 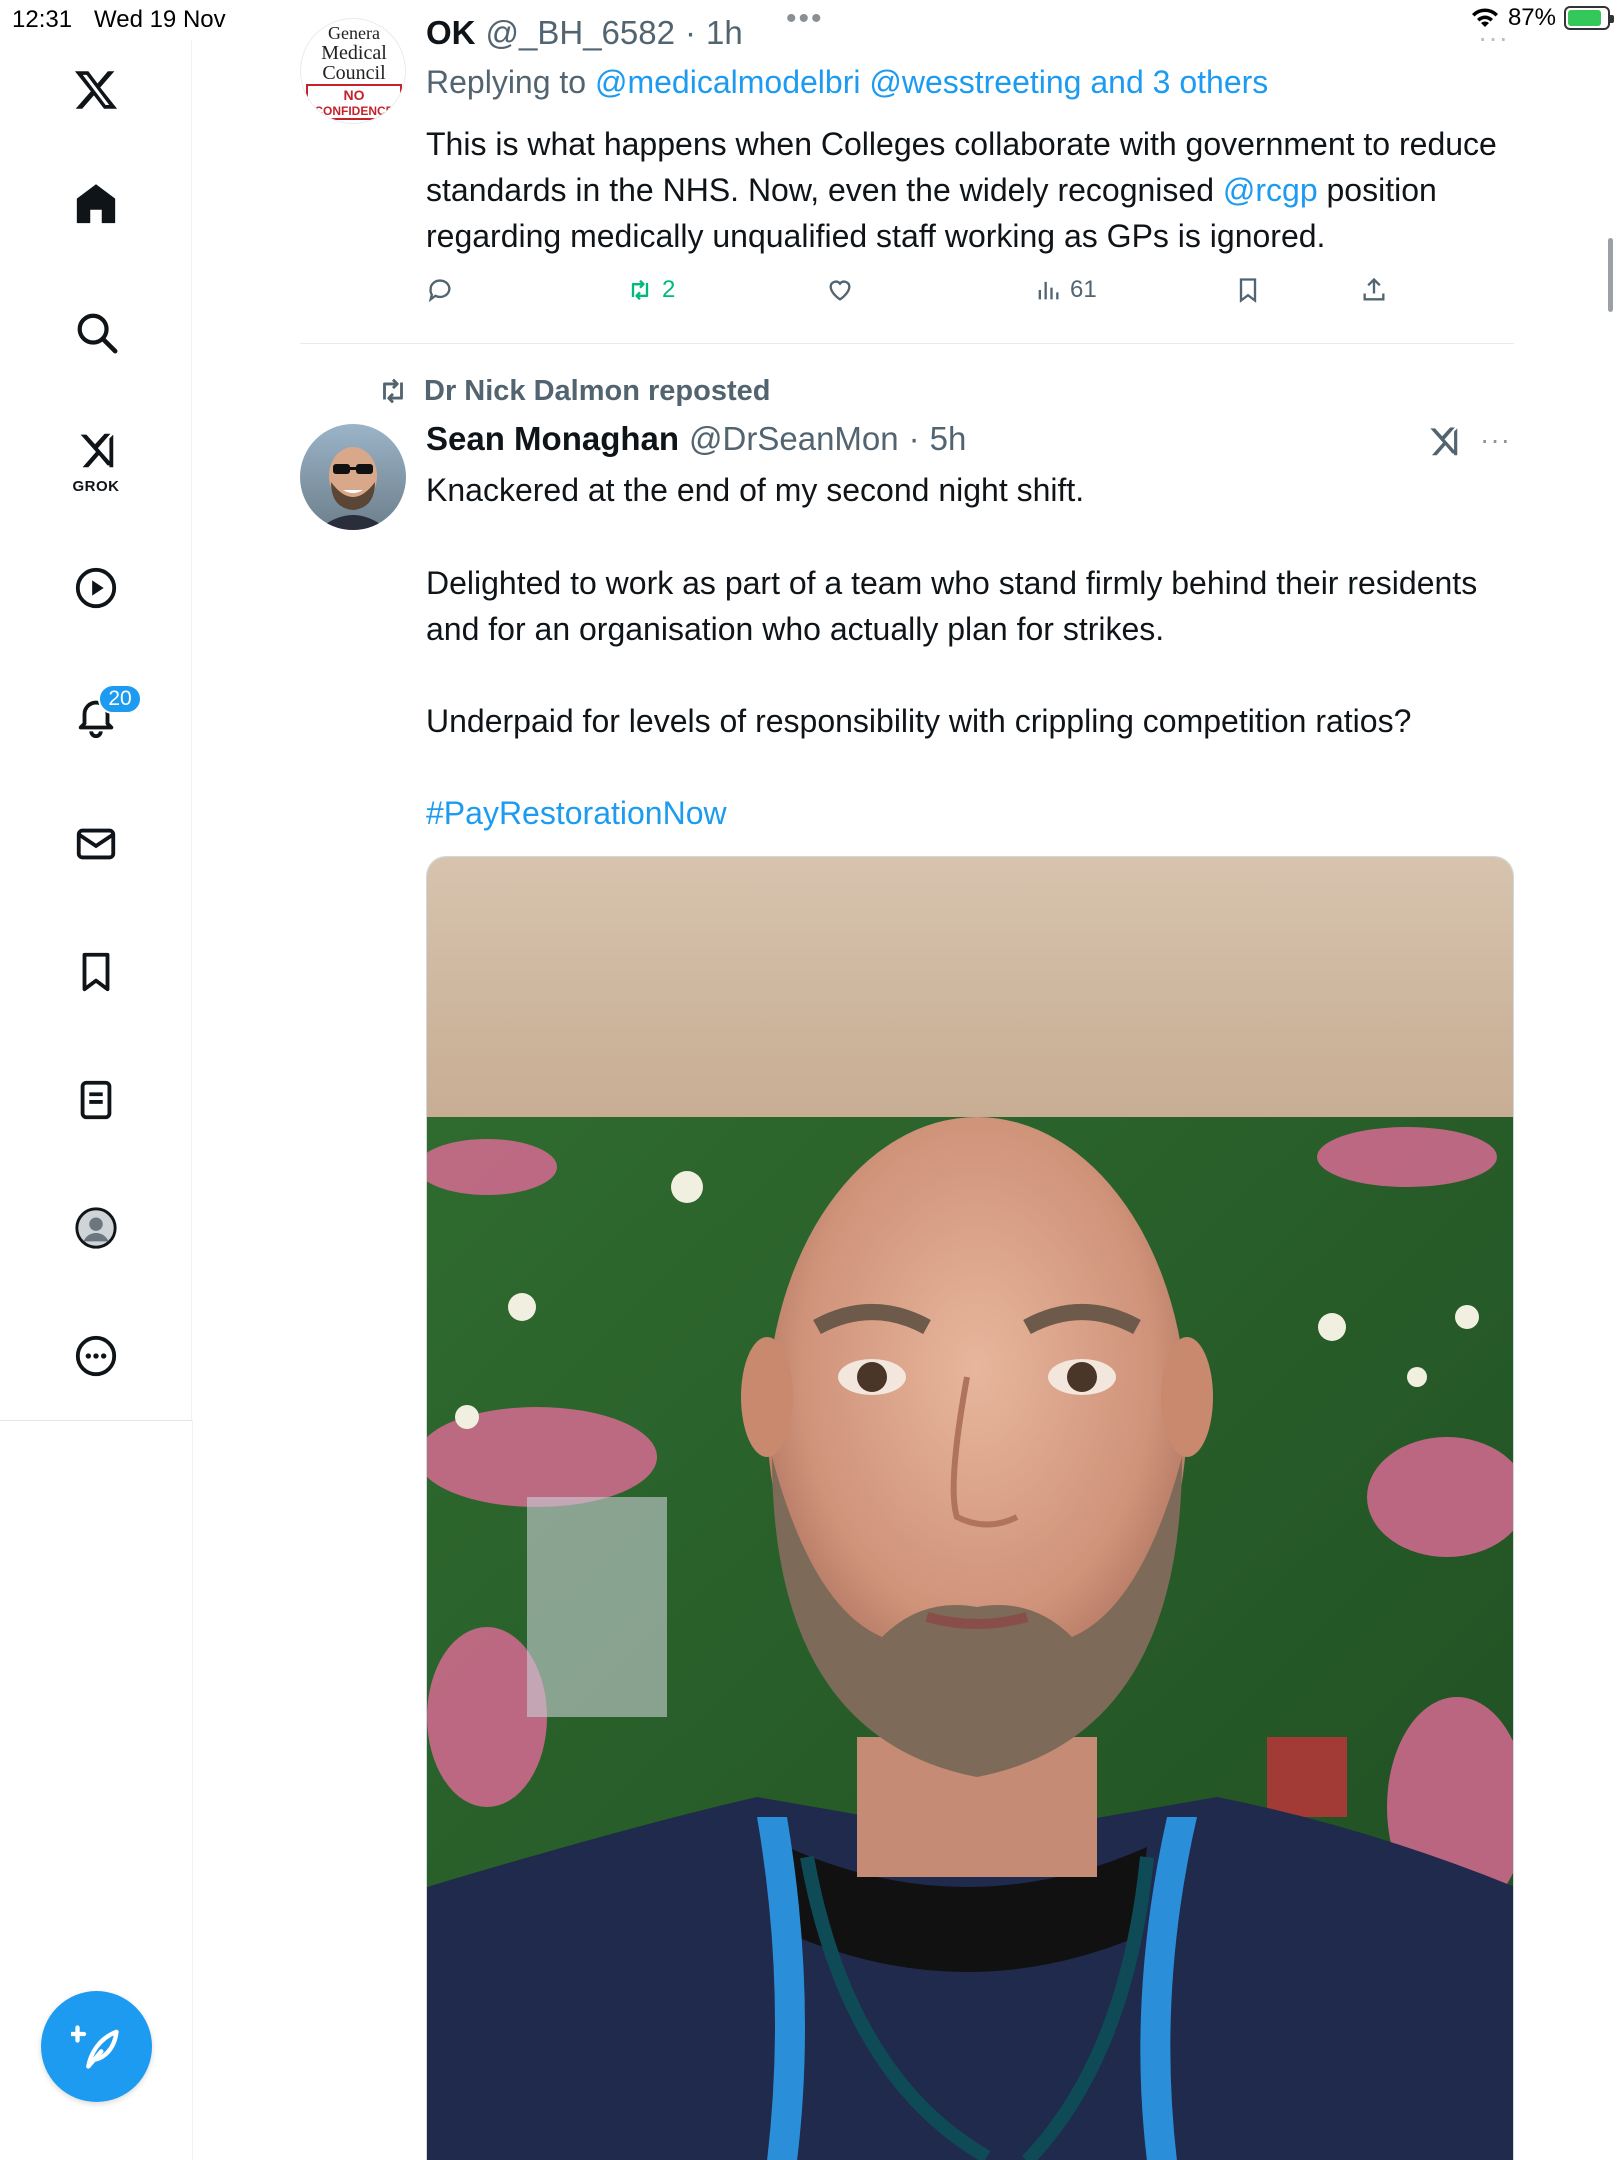 What do you see at coordinates (1083, 289) in the screenshot?
I see `views-count: 61` at bounding box center [1083, 289].